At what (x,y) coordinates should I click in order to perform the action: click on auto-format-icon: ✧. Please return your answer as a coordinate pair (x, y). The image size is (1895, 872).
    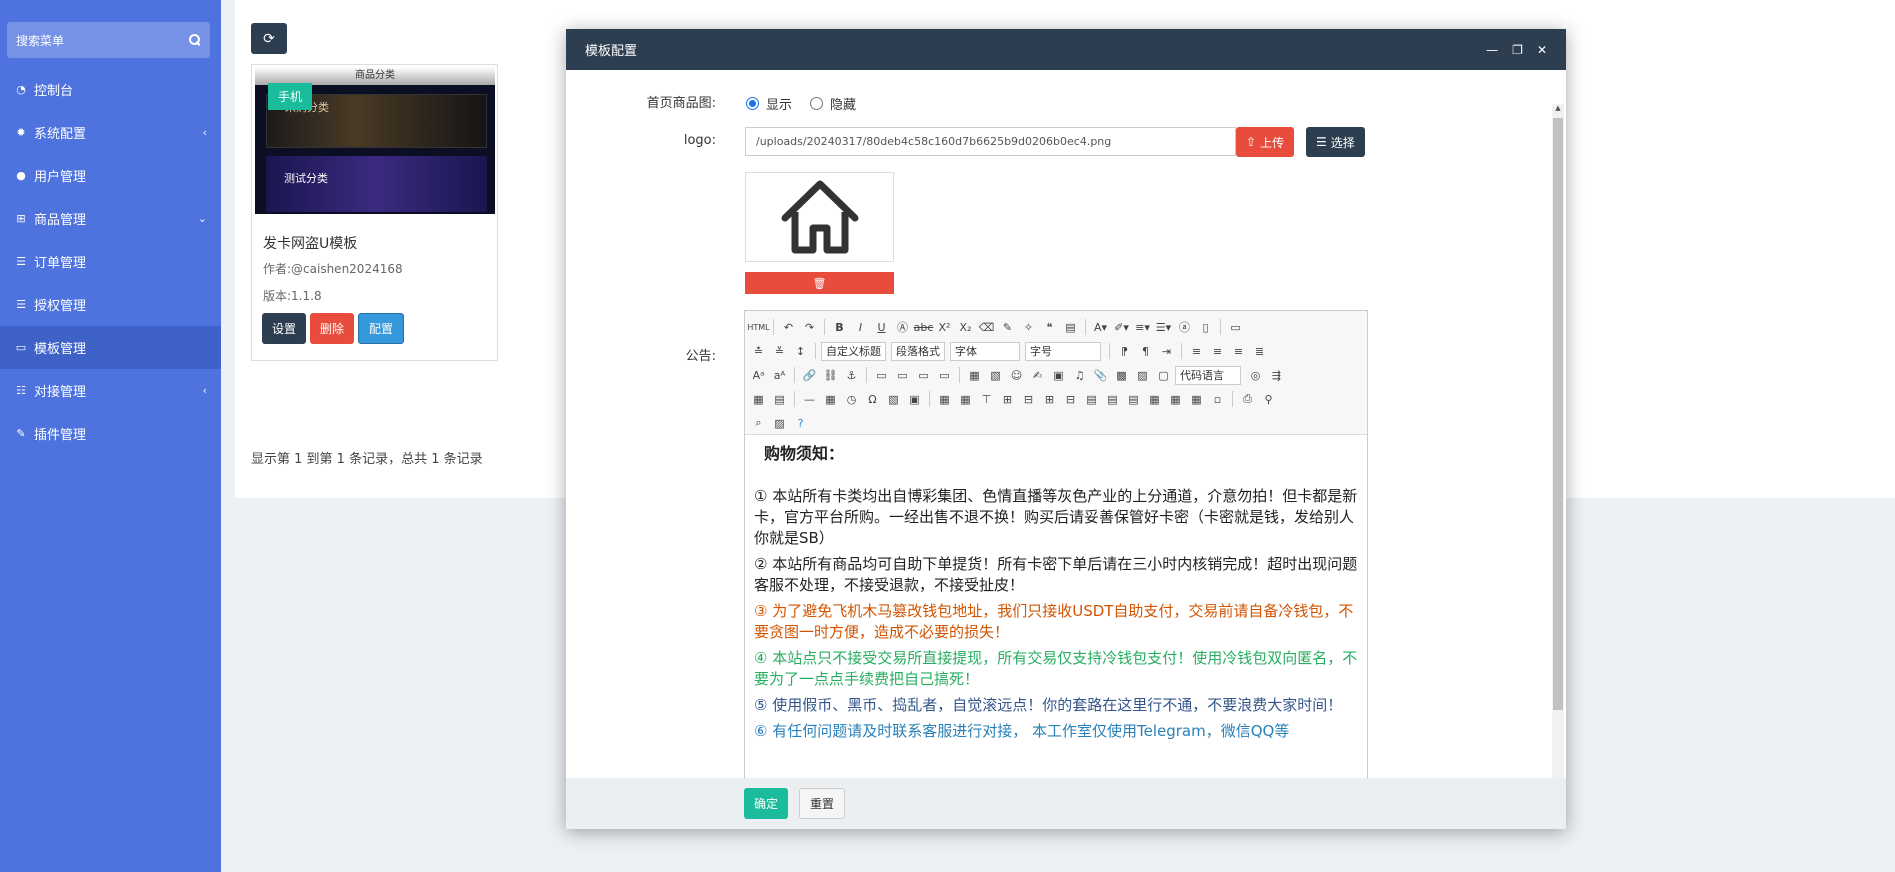
    Looking at the image, I should click on (1028, 327).